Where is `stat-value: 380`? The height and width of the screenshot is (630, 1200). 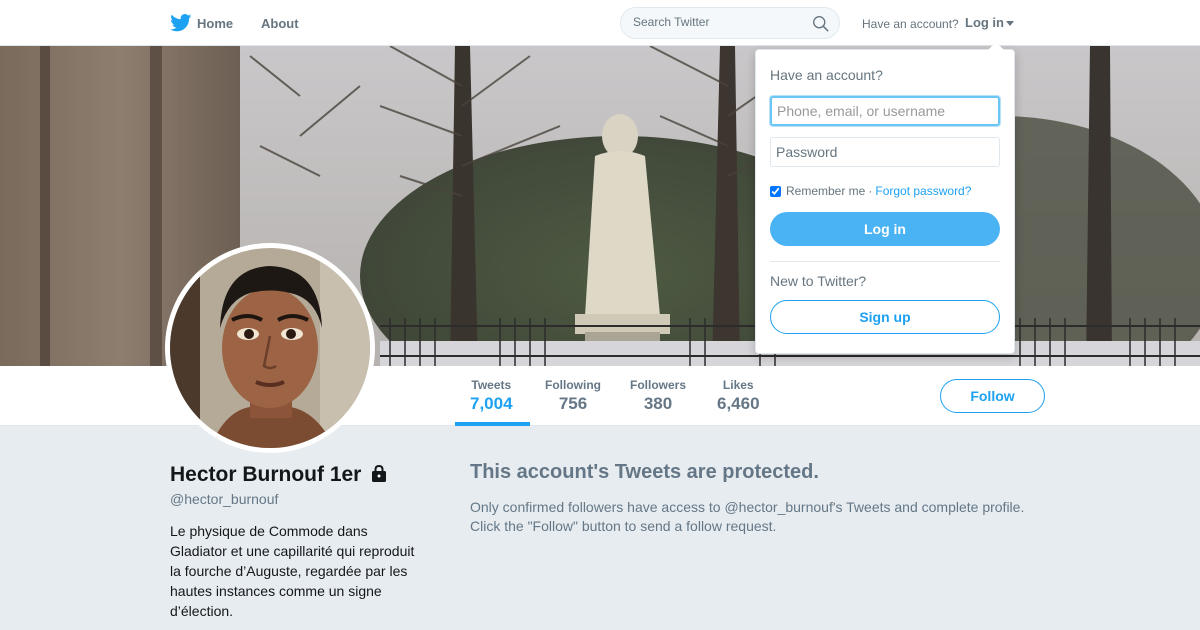 stat-value: 380 is located at coordinates (658, 403).